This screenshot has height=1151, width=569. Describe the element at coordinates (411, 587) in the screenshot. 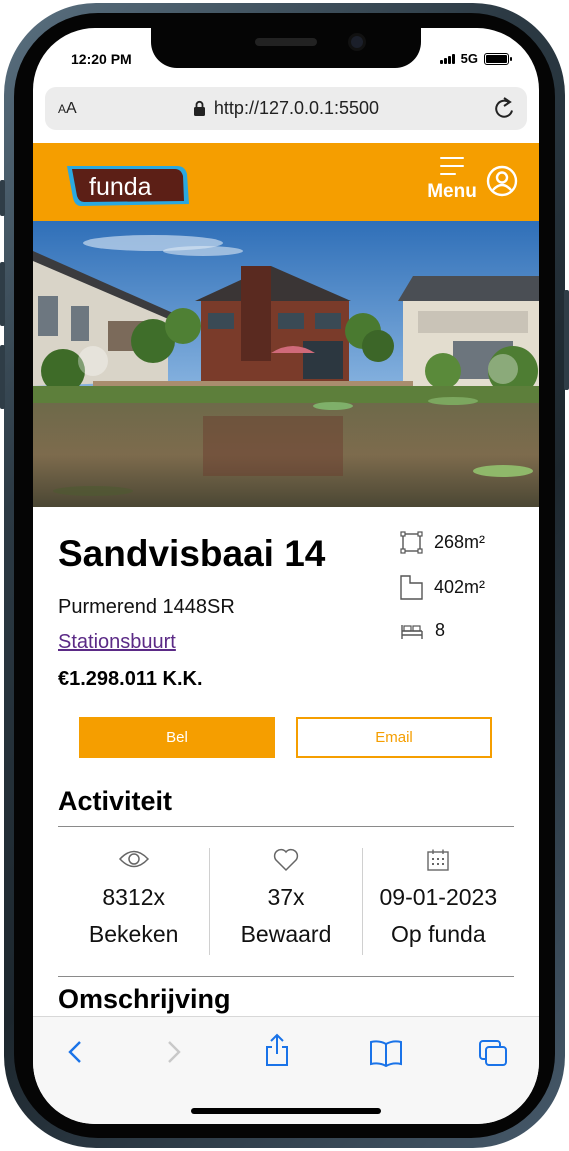

I see `plot-area-icon` at that location.